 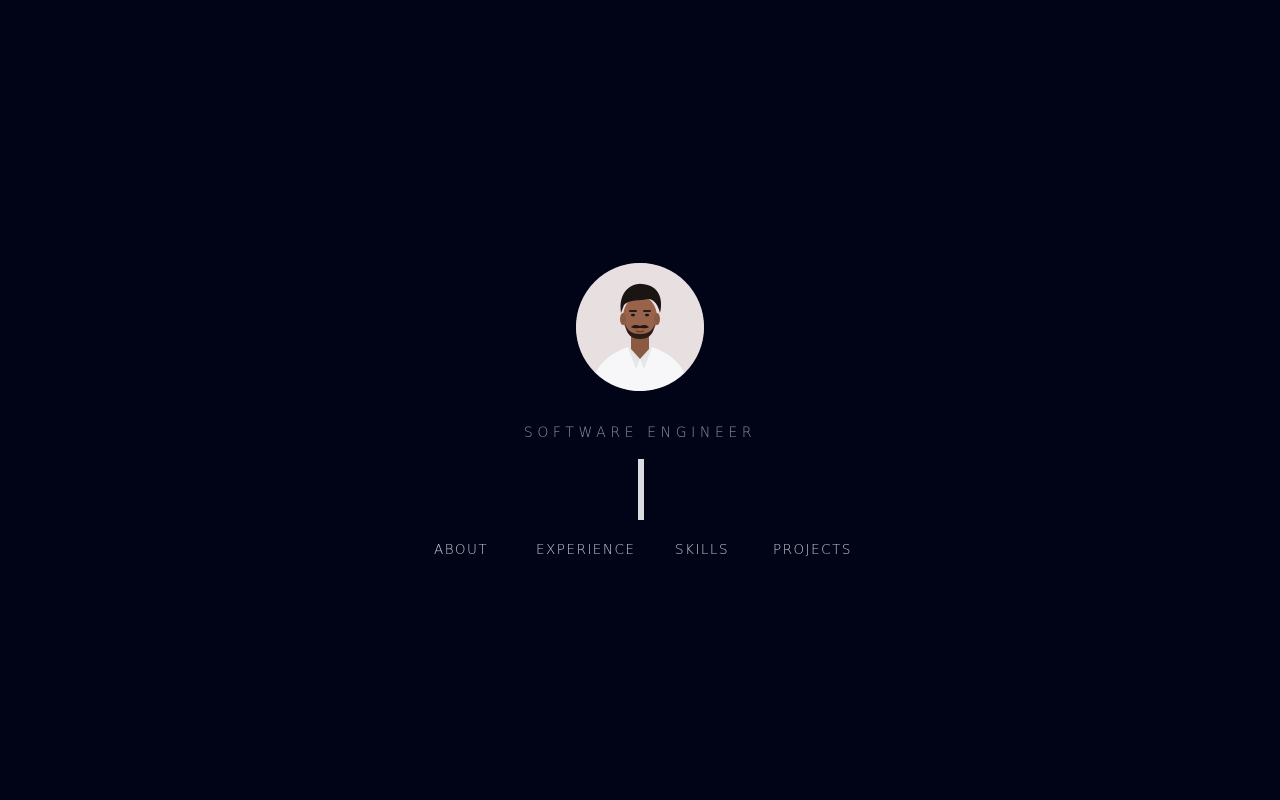 I want to click on nav-link-skills: SKILLS, so click(x=702, y=550).